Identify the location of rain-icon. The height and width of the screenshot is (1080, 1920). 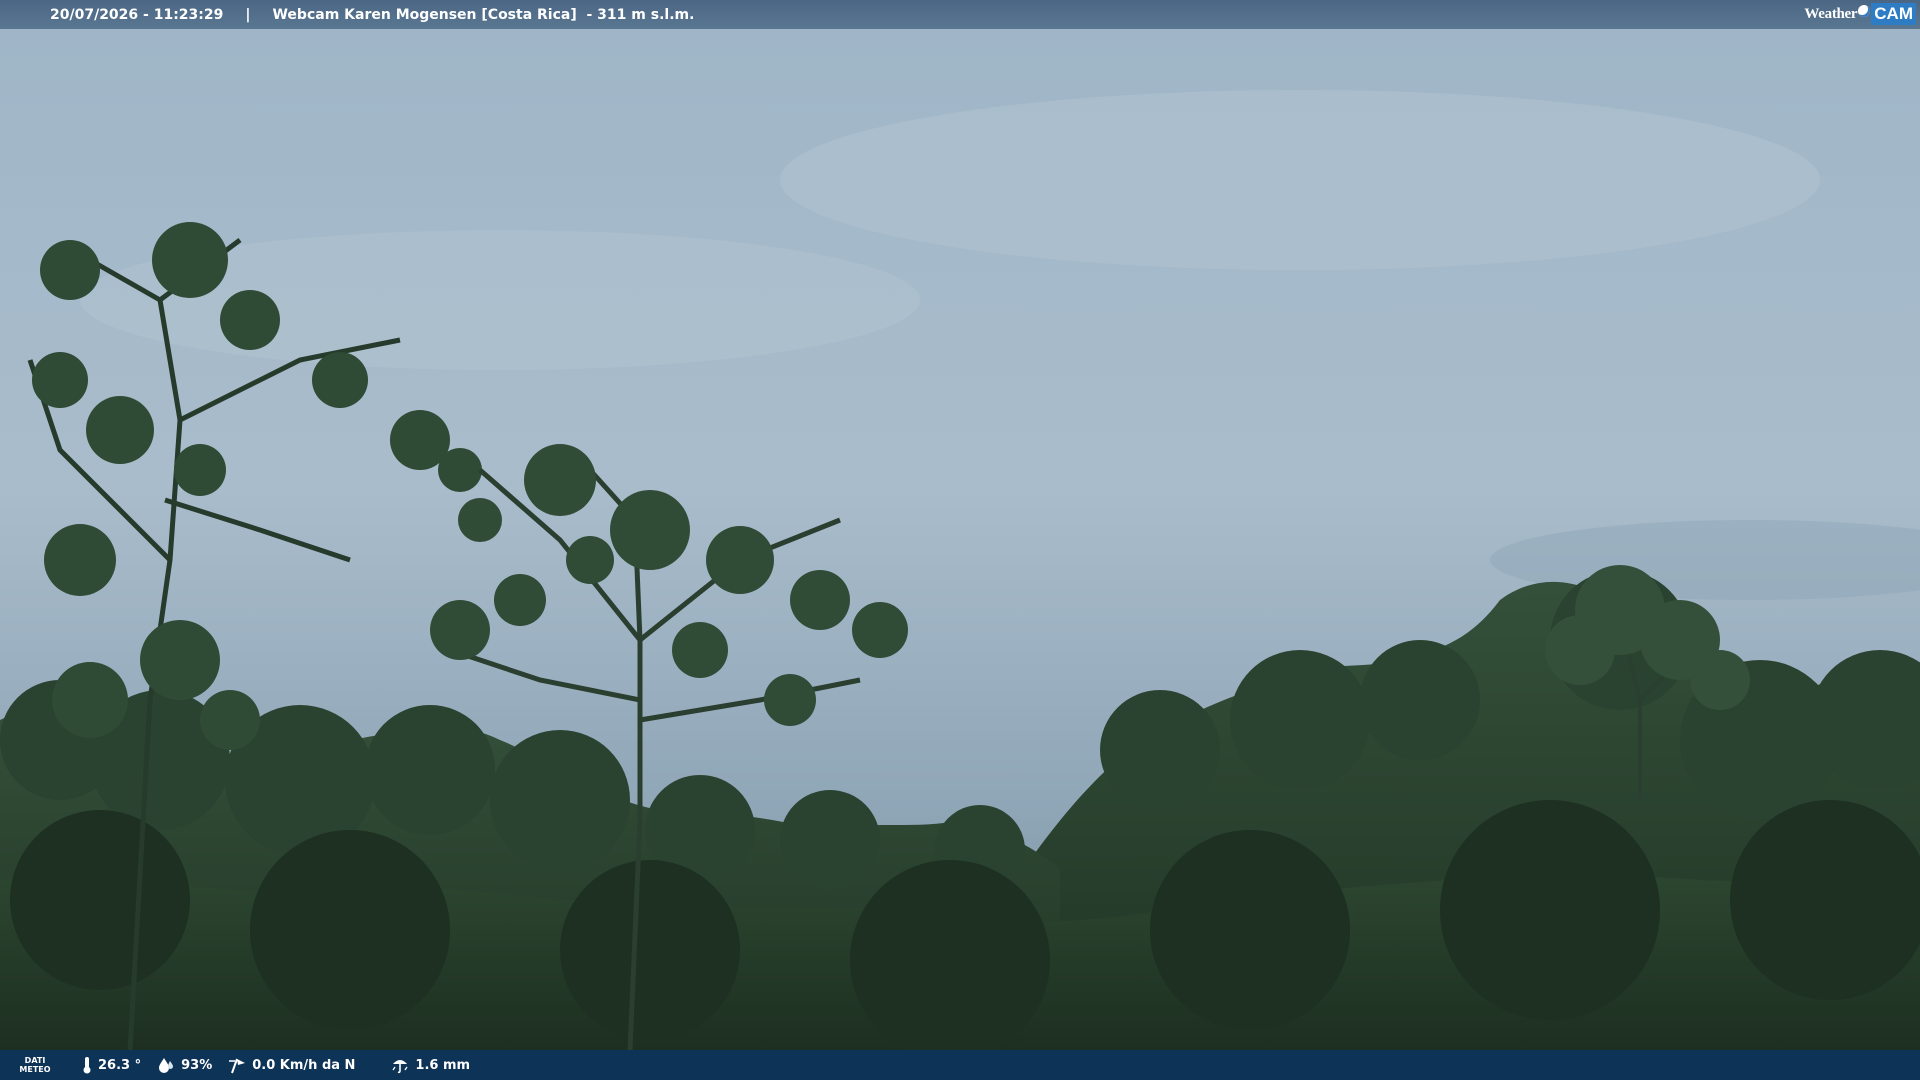
(400, 1067).